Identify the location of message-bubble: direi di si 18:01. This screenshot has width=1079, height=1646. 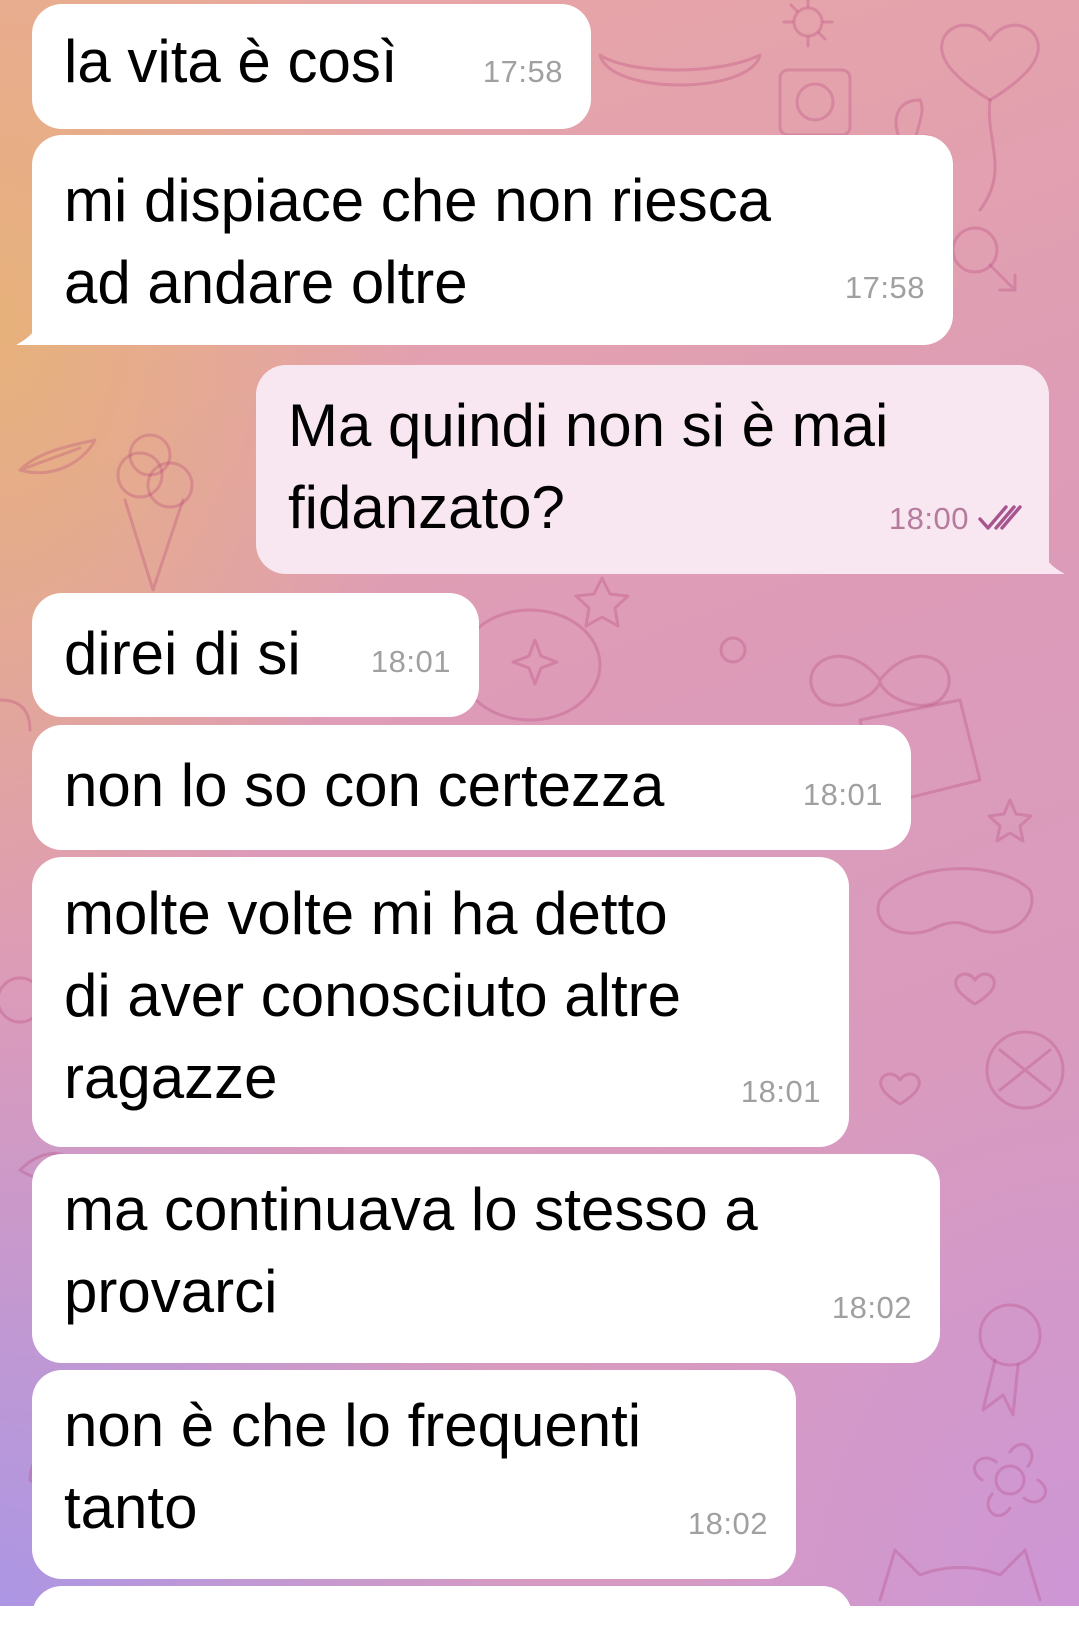
(255, 655).